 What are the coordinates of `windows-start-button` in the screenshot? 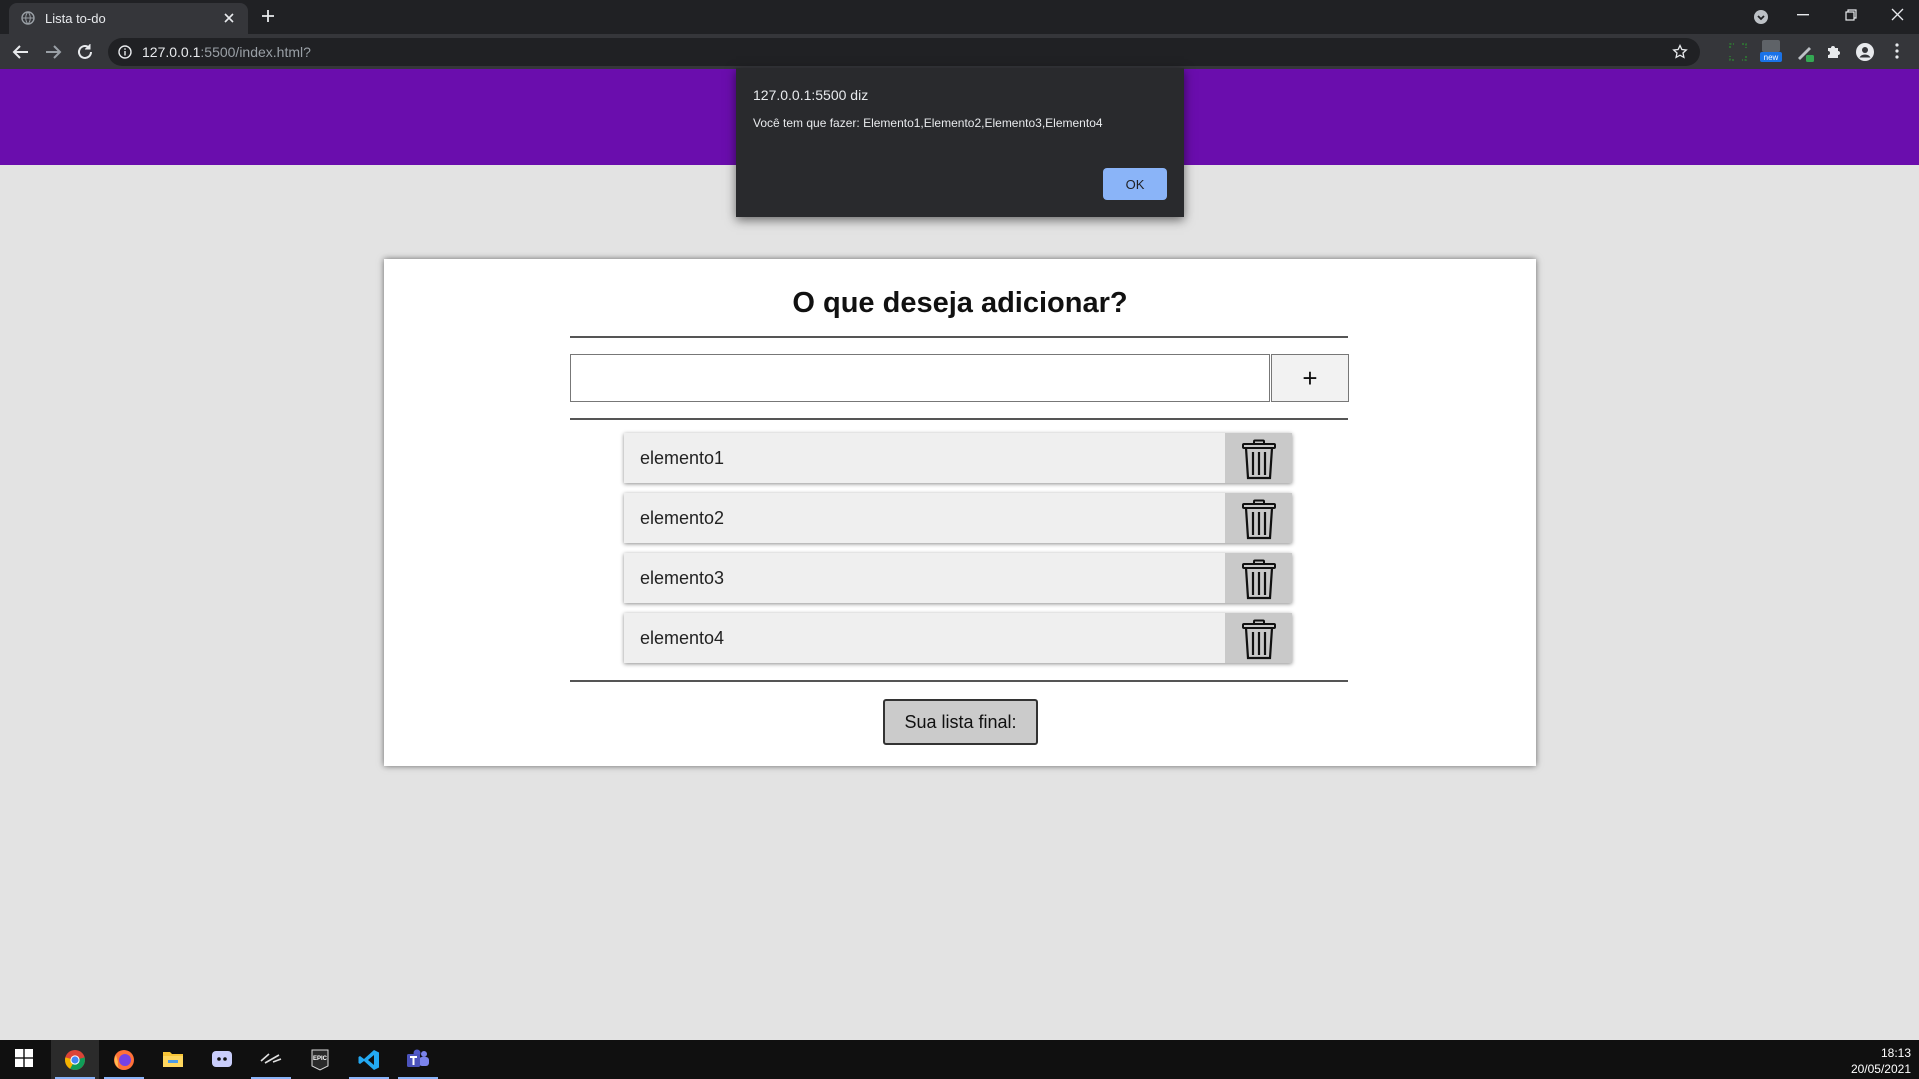 It's located at (24, 1059).